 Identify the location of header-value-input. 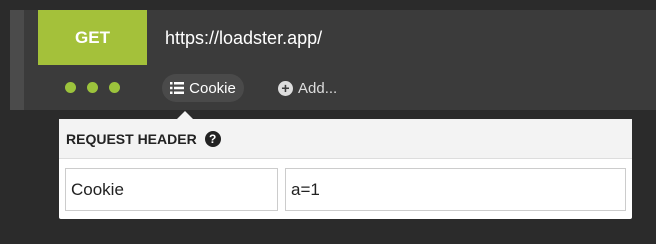
(455, 189).